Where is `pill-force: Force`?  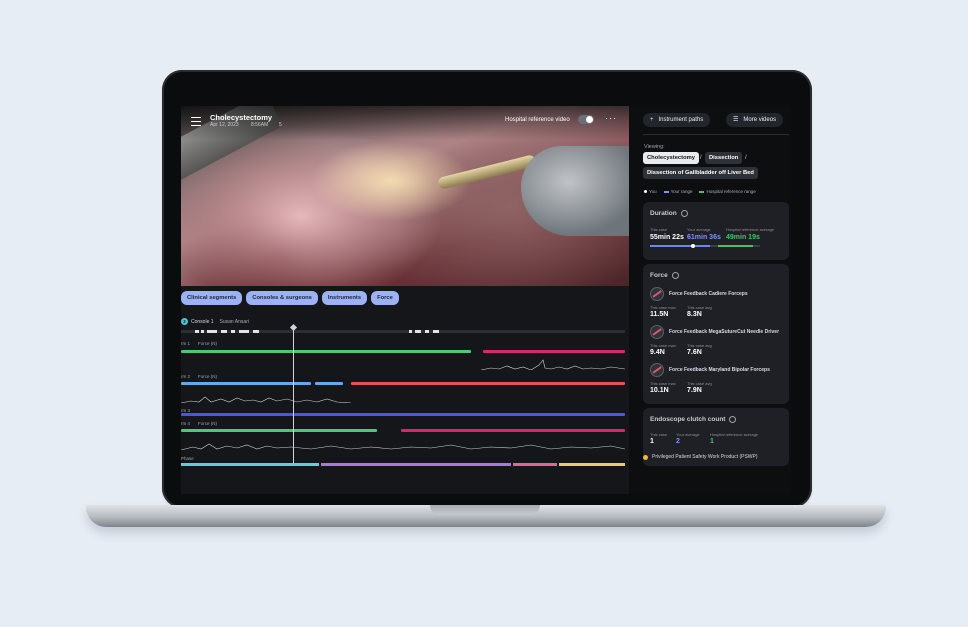
pill-force: Force is located at coordinates (385, 298).